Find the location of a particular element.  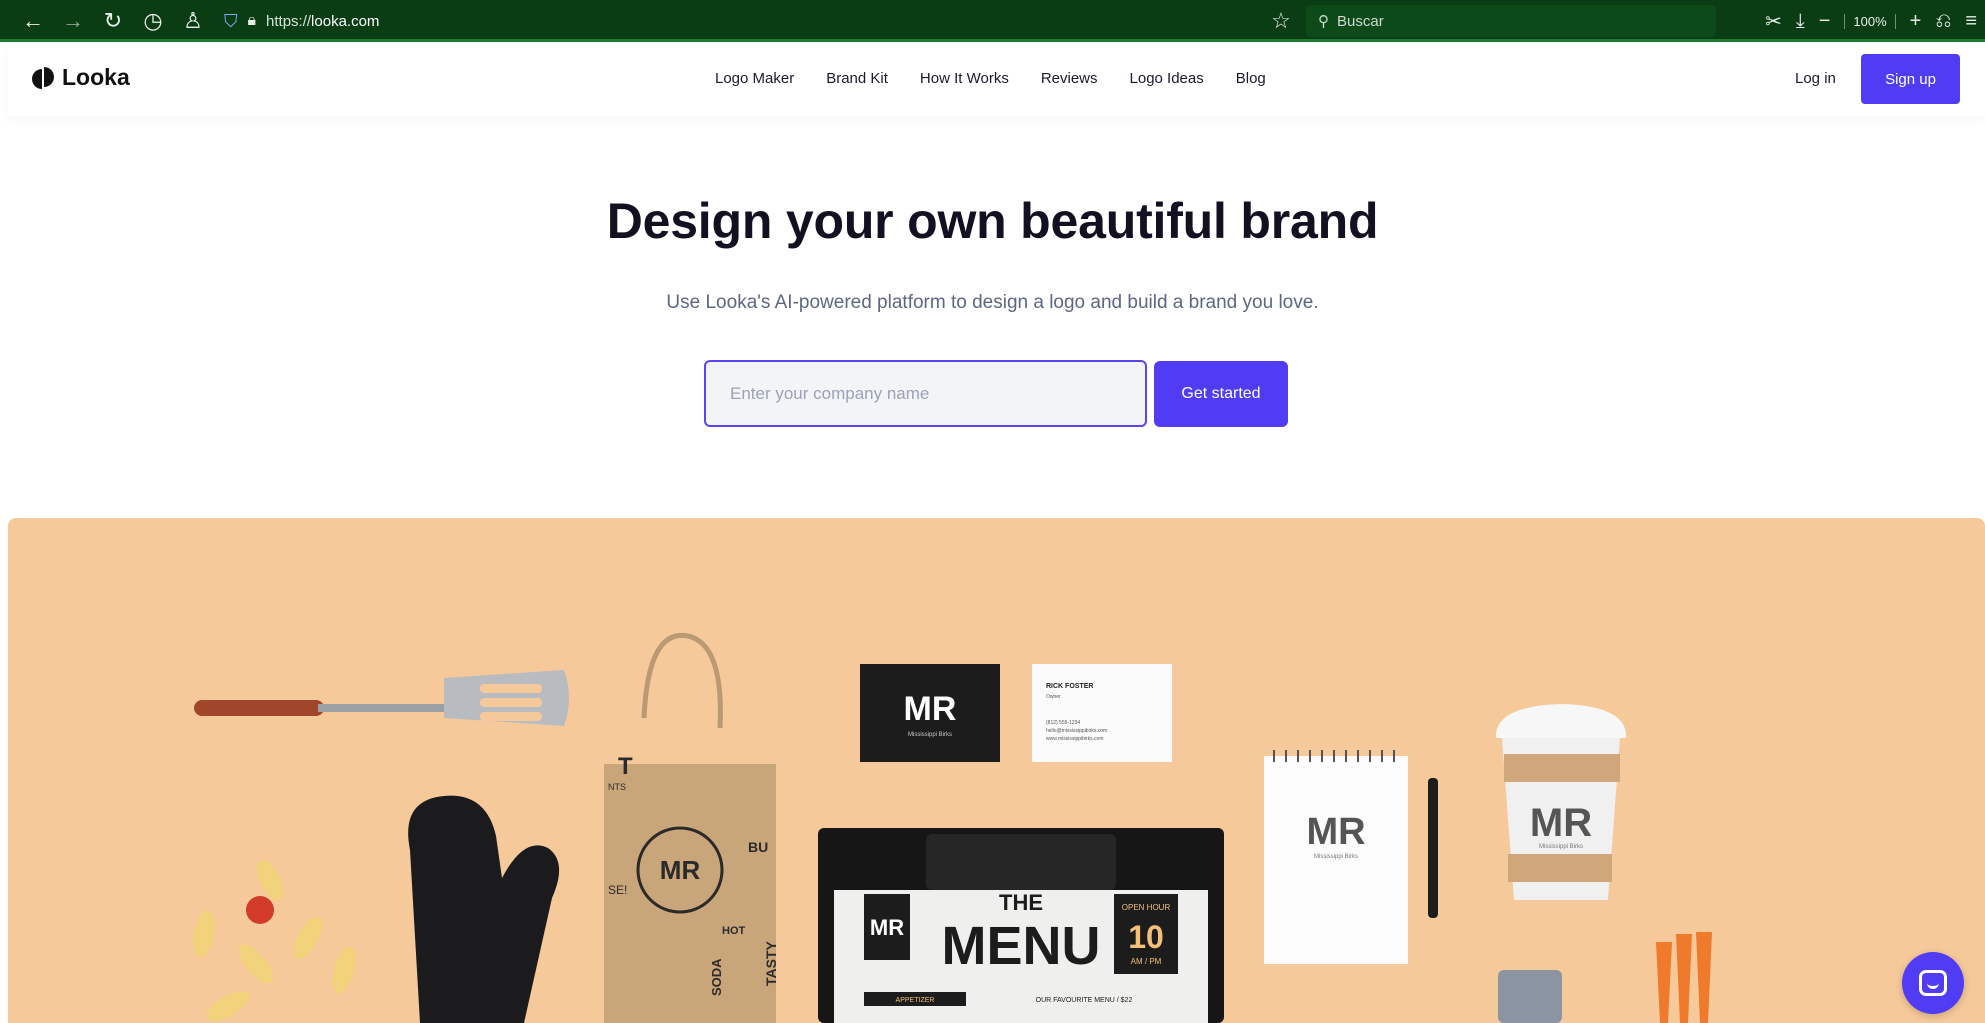

bag-word: T is located at coordinates (625, 766).